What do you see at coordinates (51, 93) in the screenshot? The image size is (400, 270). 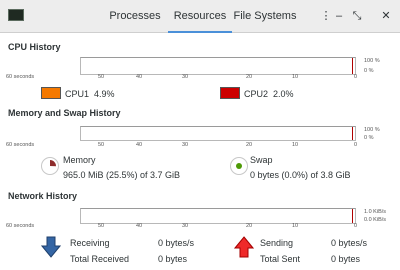 I see `cpu1-color-button` at bounding box center [51, 93].